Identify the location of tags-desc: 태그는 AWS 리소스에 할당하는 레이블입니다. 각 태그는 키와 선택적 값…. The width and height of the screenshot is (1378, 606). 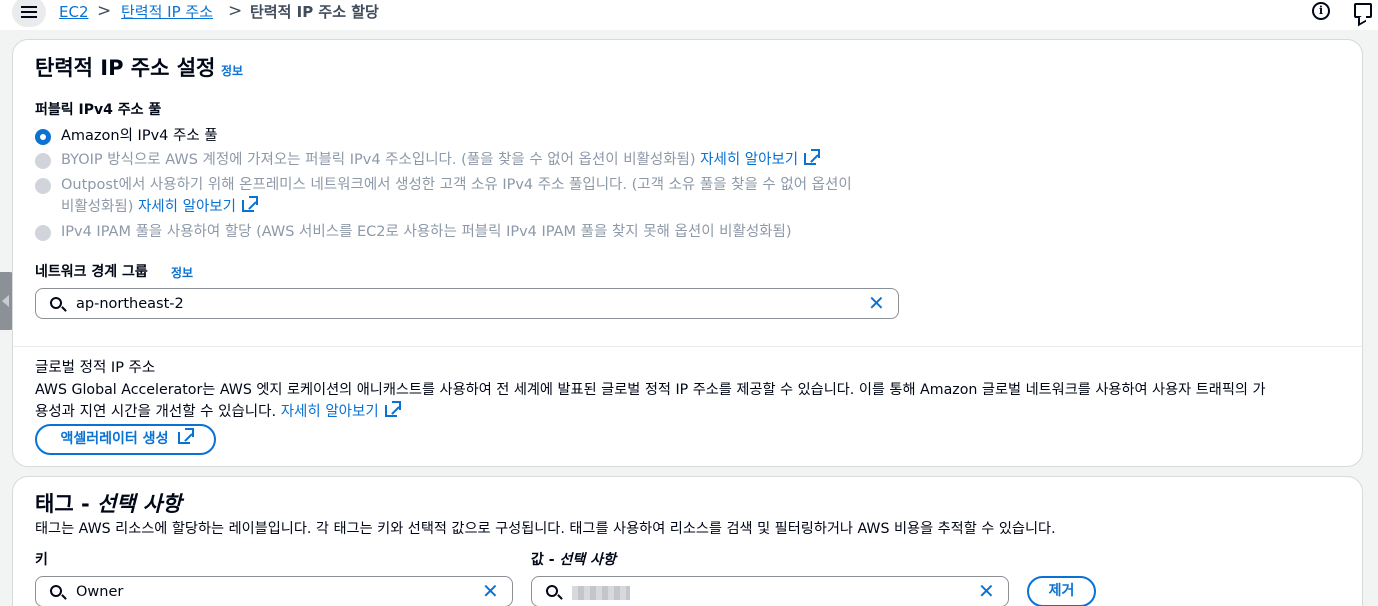
(545, 529).